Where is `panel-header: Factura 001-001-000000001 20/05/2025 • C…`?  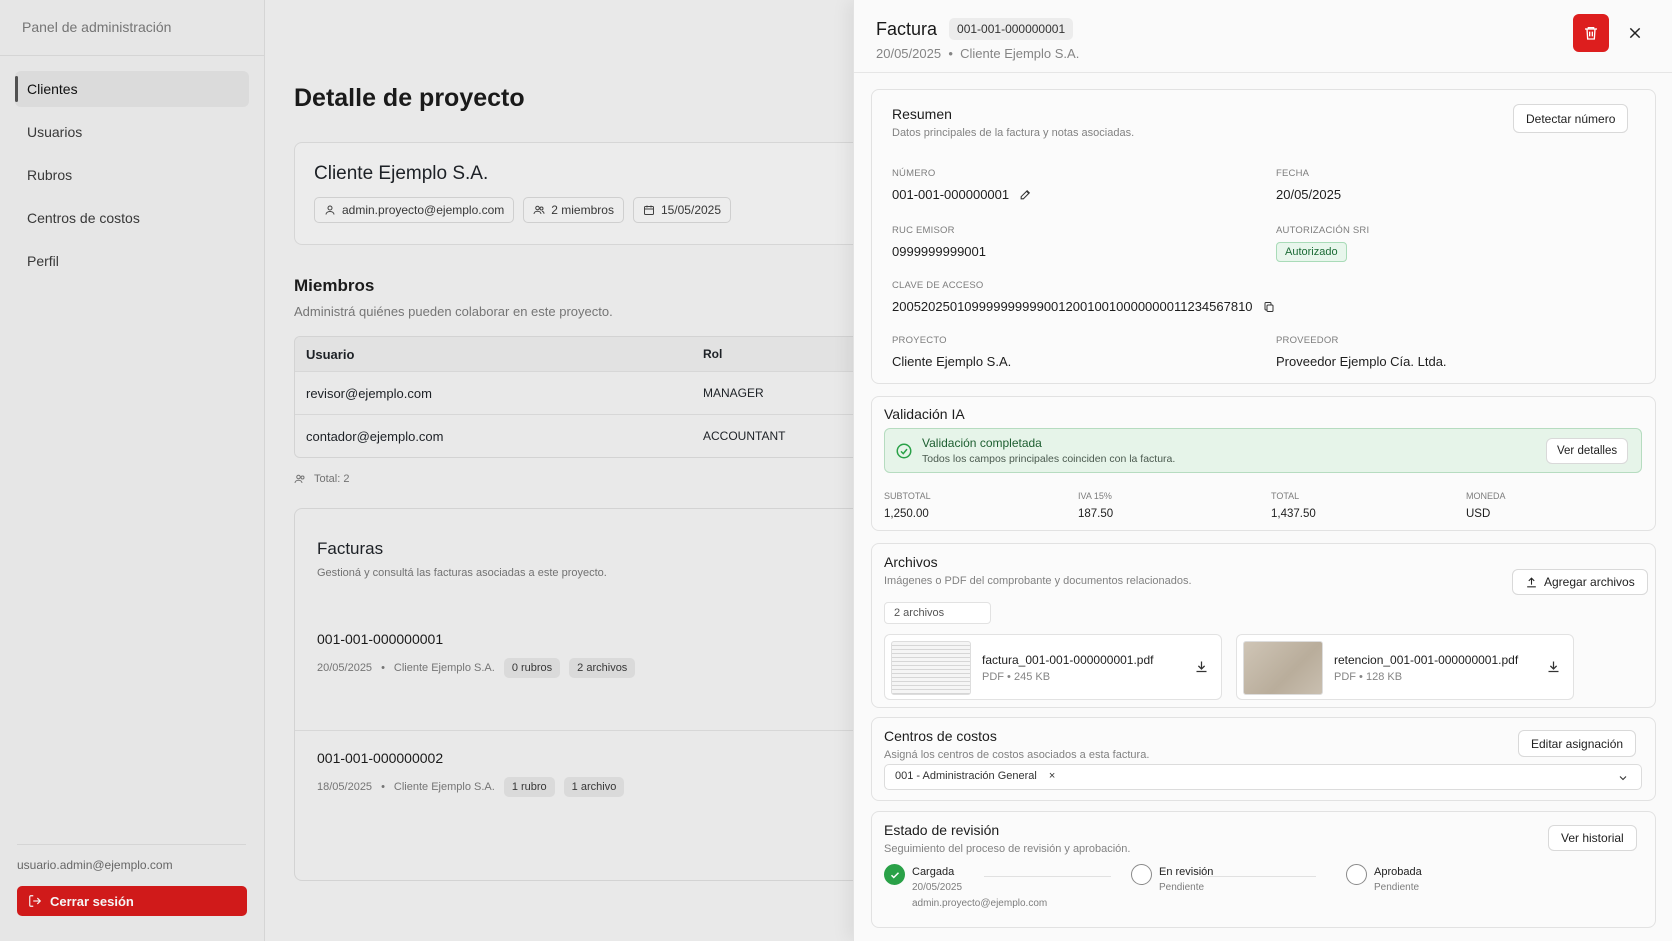 panel-header: Factura 001-001-000000001 20/05/2025 • C… is located at coordinates (1263, 36).